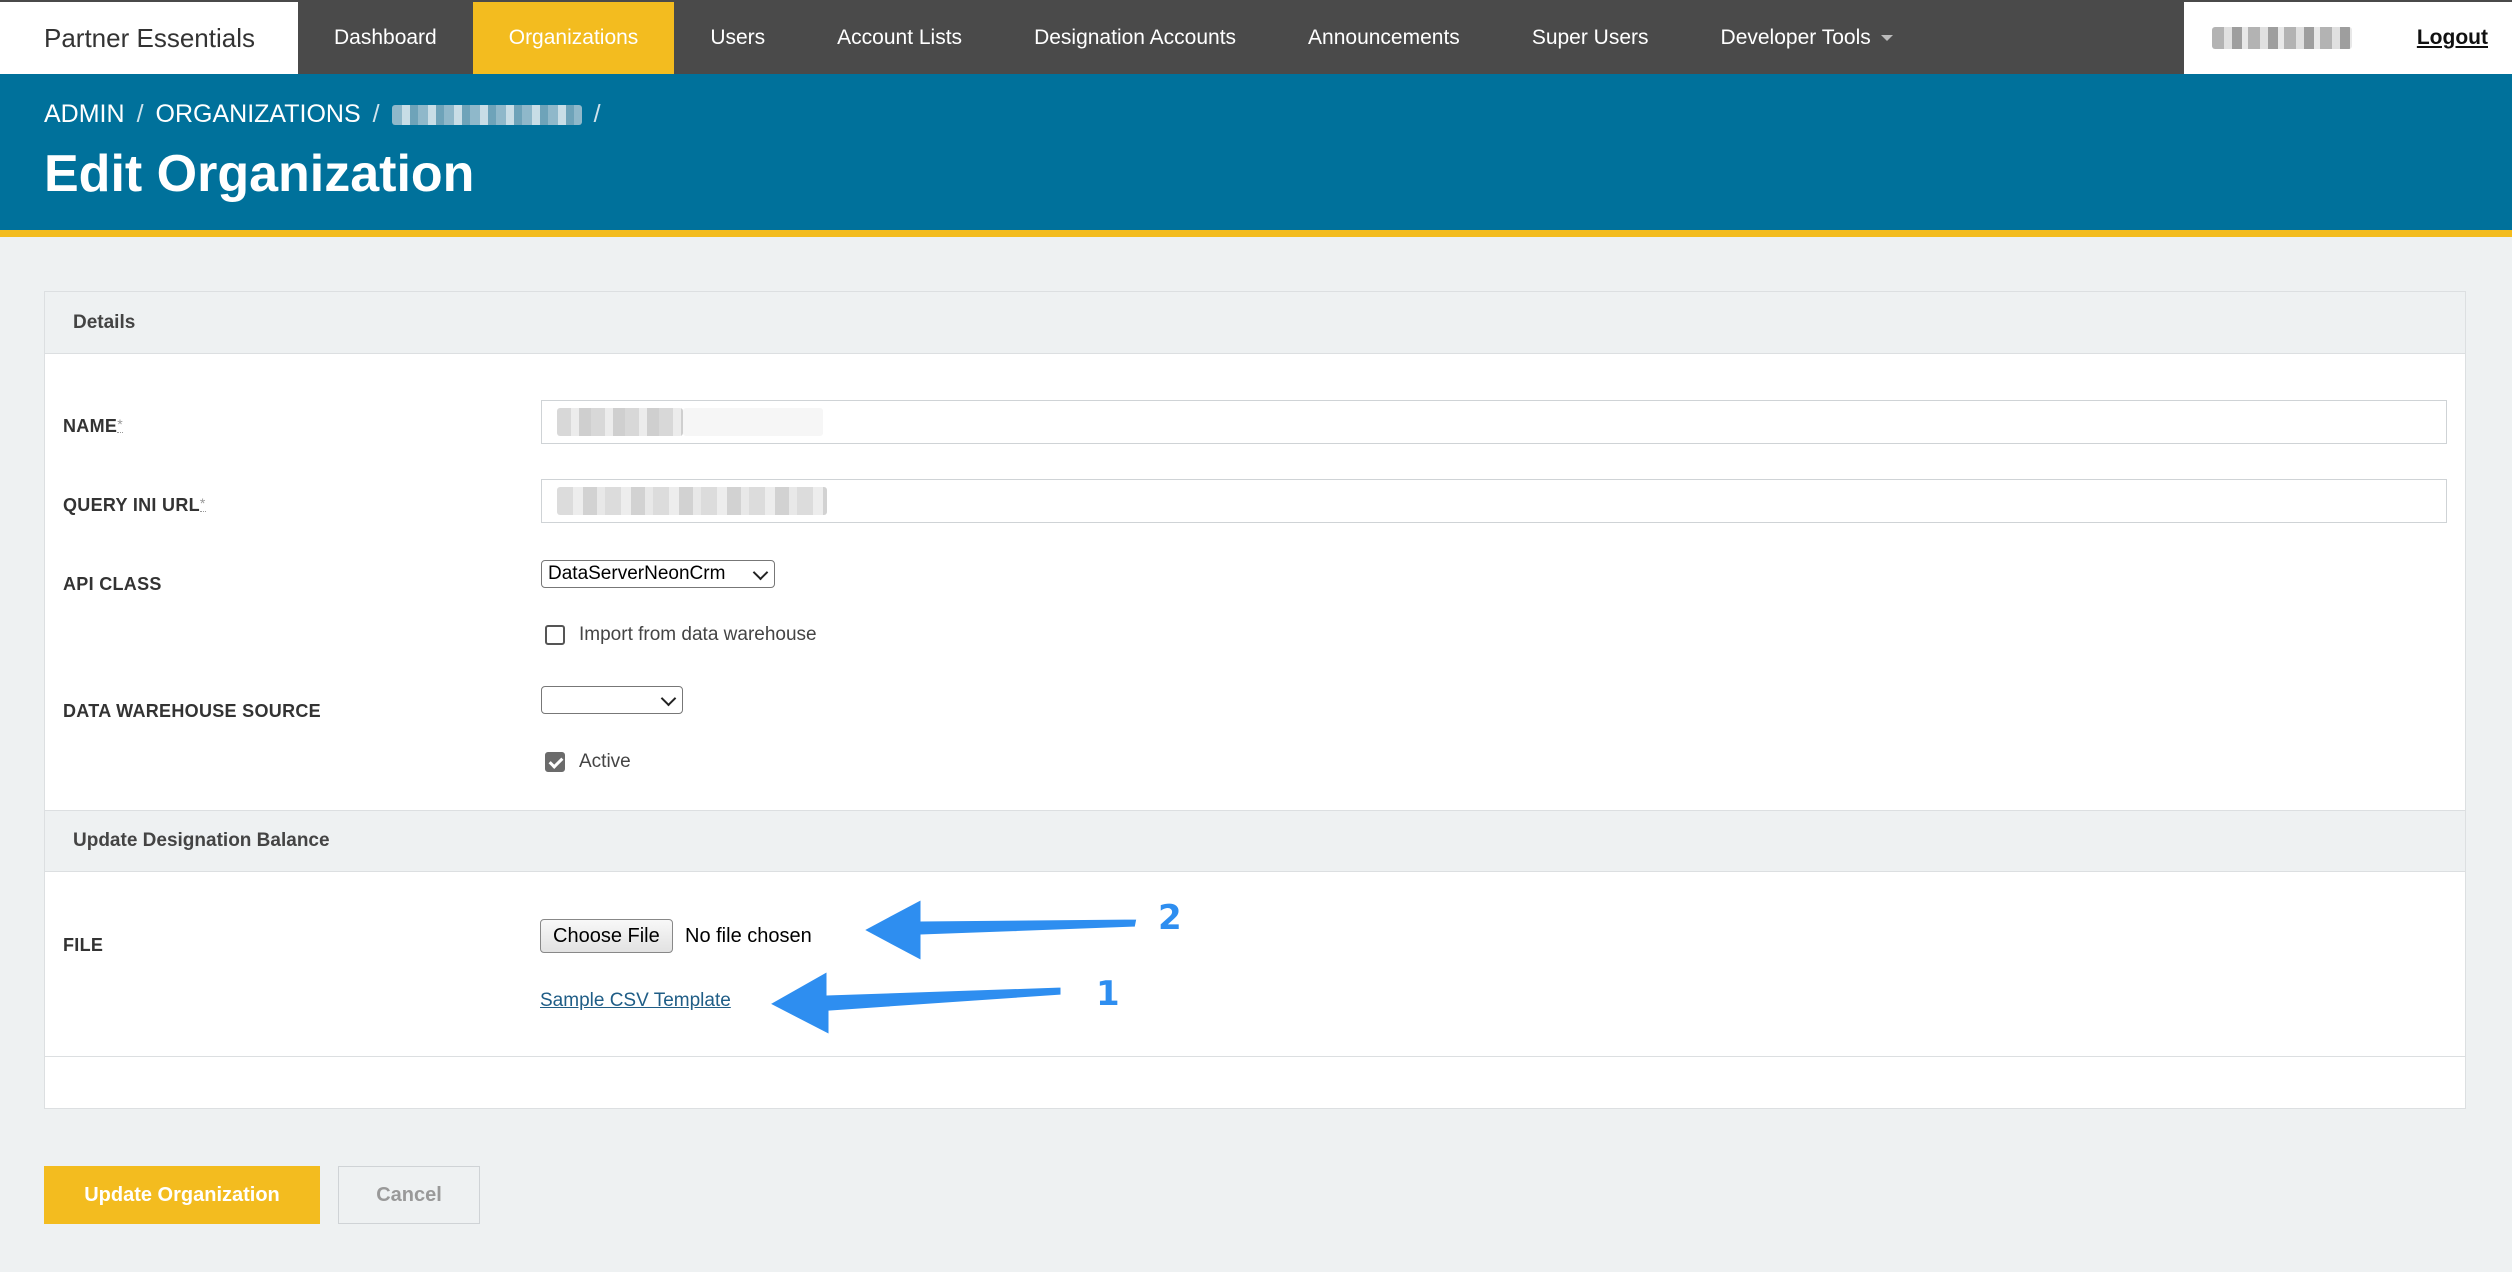 Image resolution: width=2512 pixels, height=1272 pixels. What do you see at coordinates (737, 38) in the screenshot?
I see `nav-item-users: Users` at bounding box center [737, 38].